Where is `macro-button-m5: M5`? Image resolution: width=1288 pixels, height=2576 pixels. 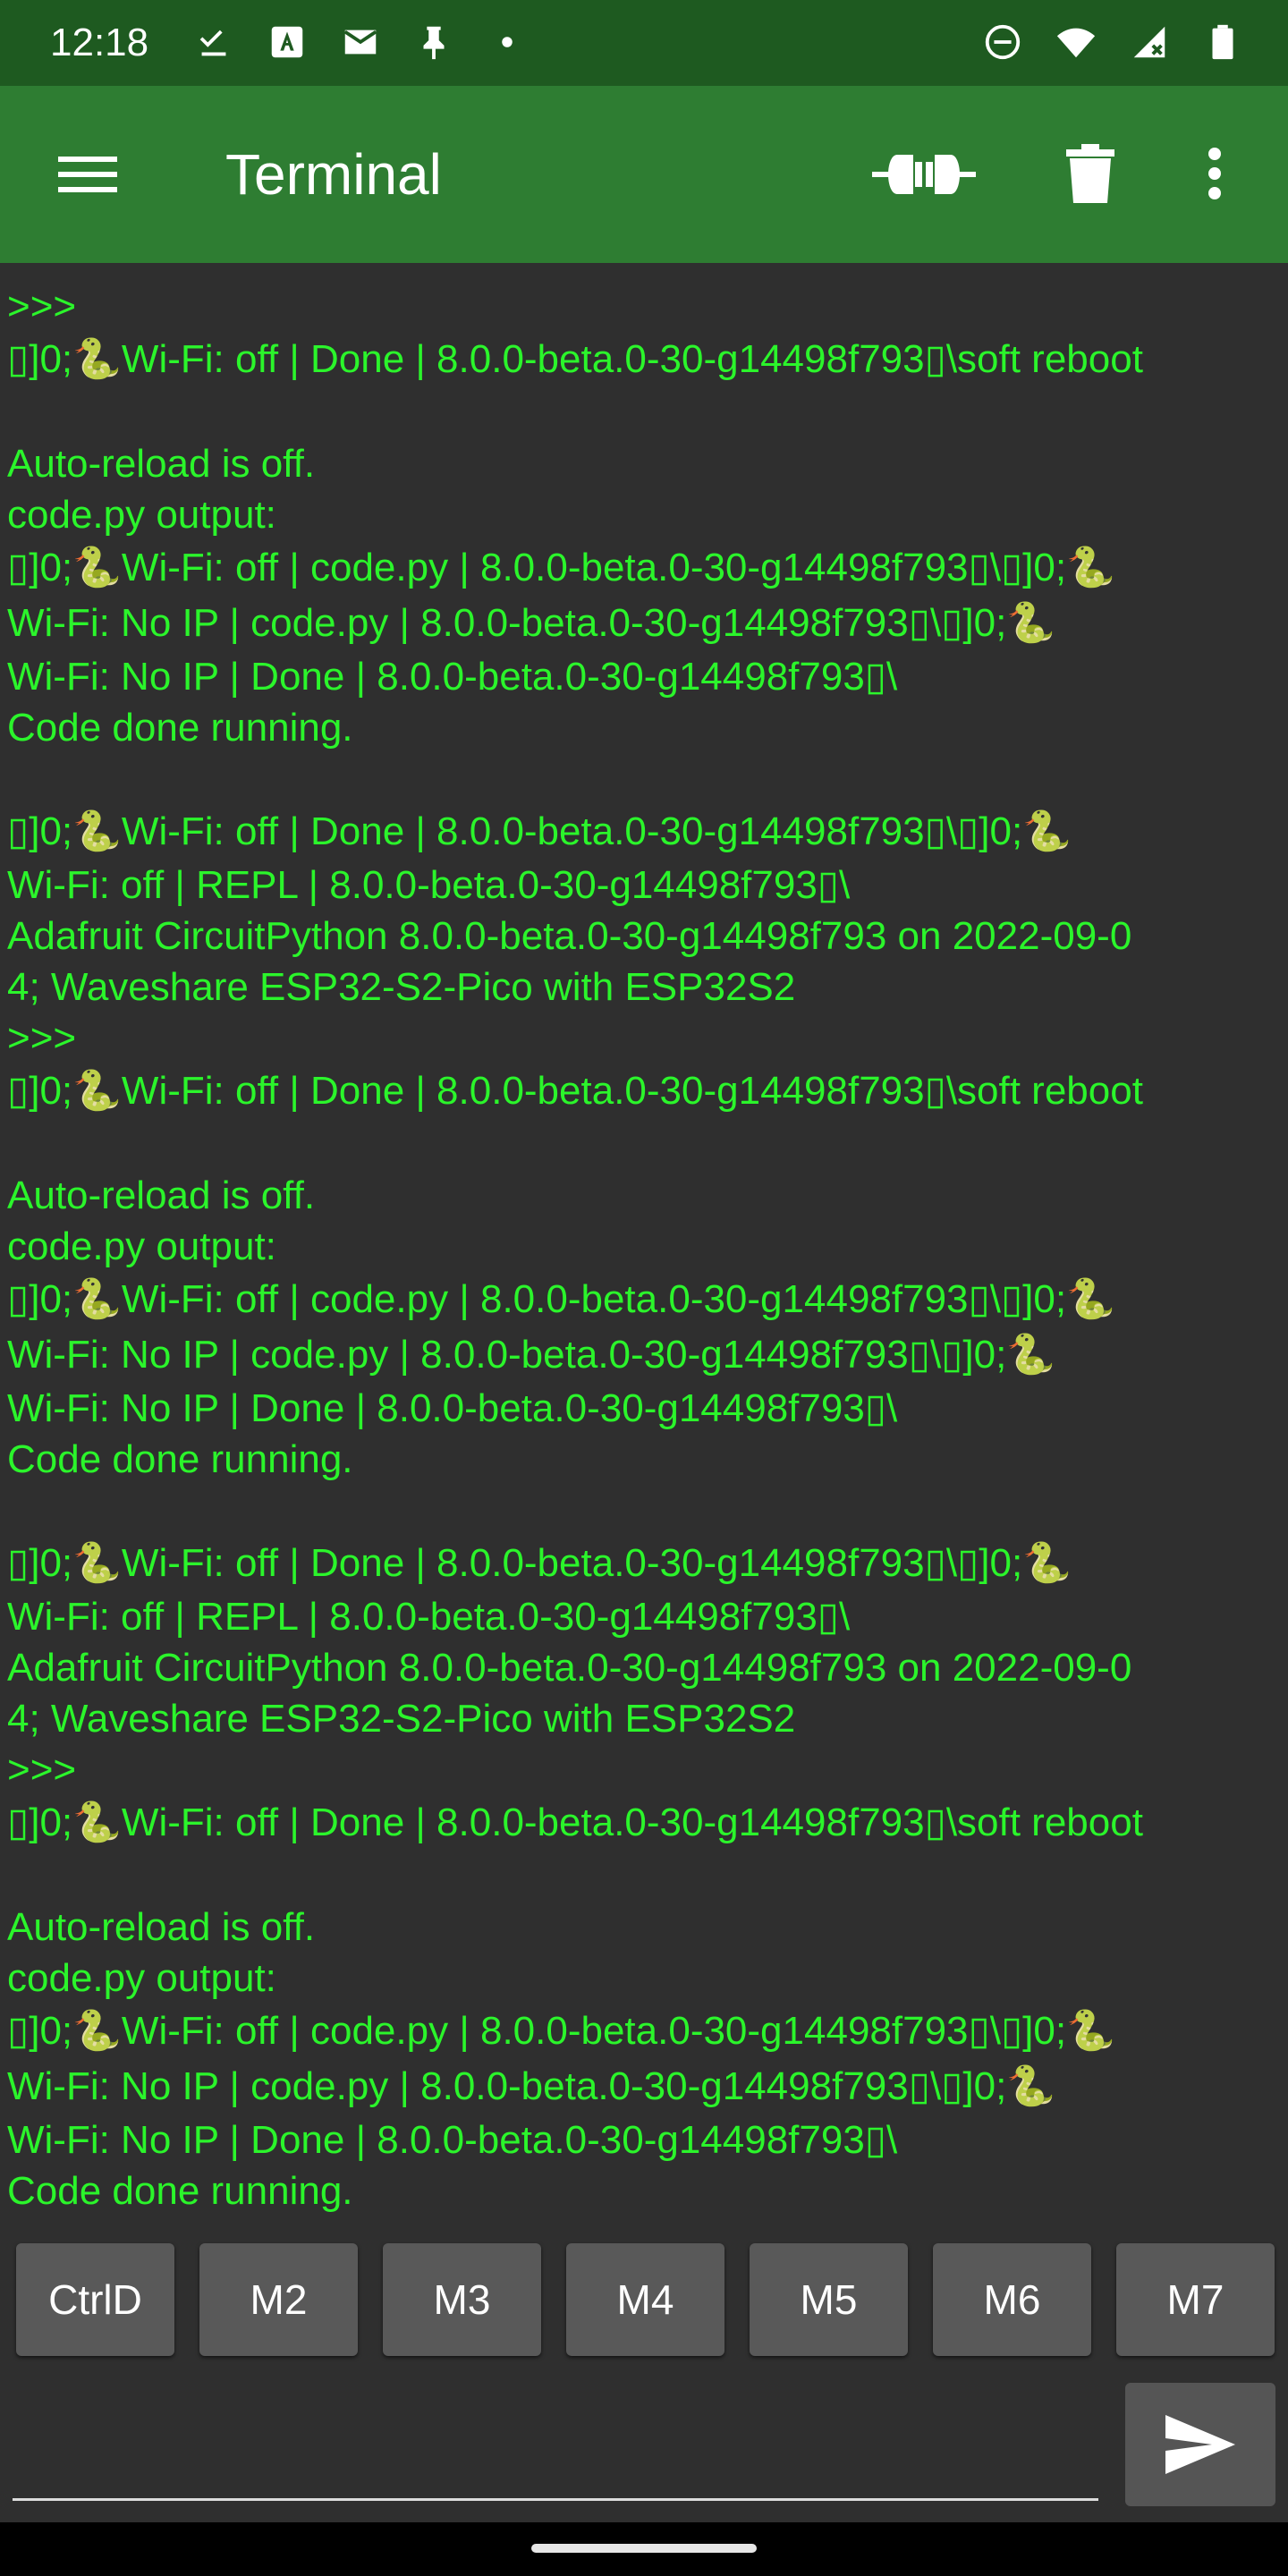
macro-button-m5: M5 is located at coordinates (829, 2299).